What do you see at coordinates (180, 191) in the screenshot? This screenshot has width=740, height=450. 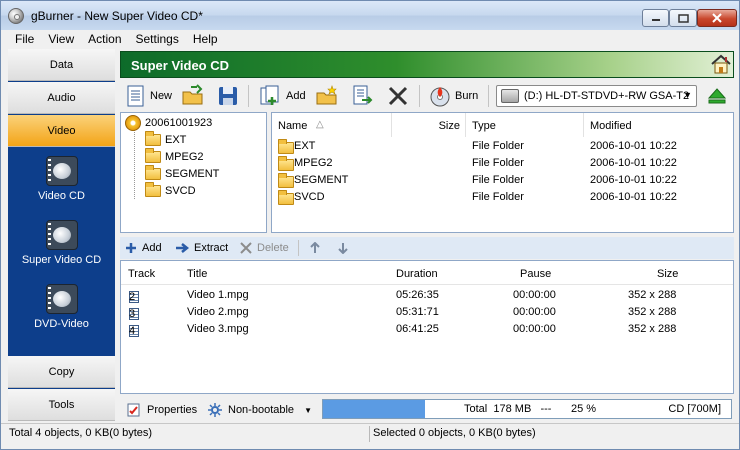 I see `tree-item-label: SVCD` at bounding box center [180, 191].